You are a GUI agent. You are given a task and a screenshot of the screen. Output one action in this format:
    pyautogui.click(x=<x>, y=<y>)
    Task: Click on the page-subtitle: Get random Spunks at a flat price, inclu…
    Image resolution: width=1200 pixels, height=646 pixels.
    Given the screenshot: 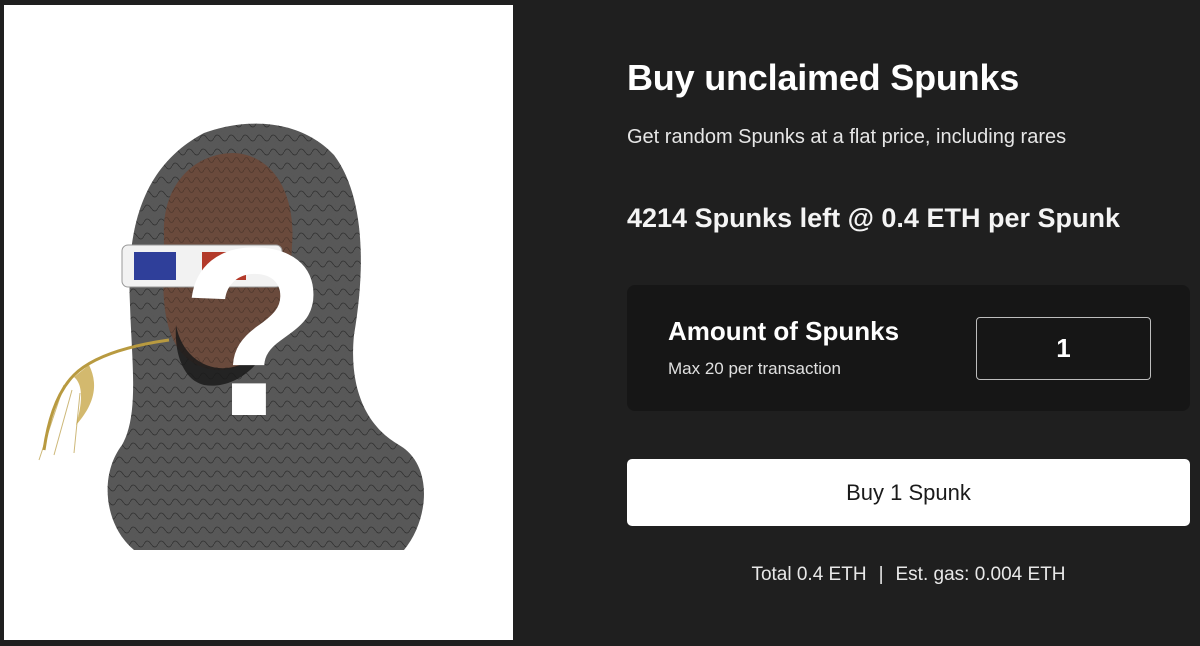 What is the action you would take?
    pyautogui.click(x=847, y=137)
    